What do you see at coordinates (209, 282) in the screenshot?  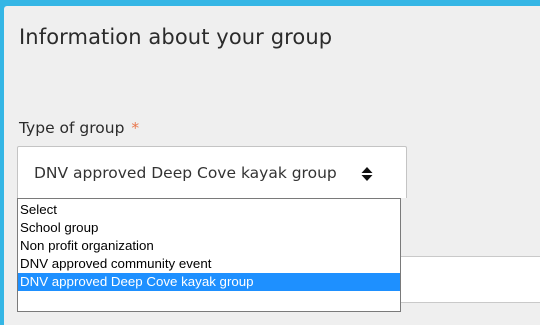 I see `option-kayak-group: DNV approved Deep Cove kayak group` at bounding box center [209, 282].